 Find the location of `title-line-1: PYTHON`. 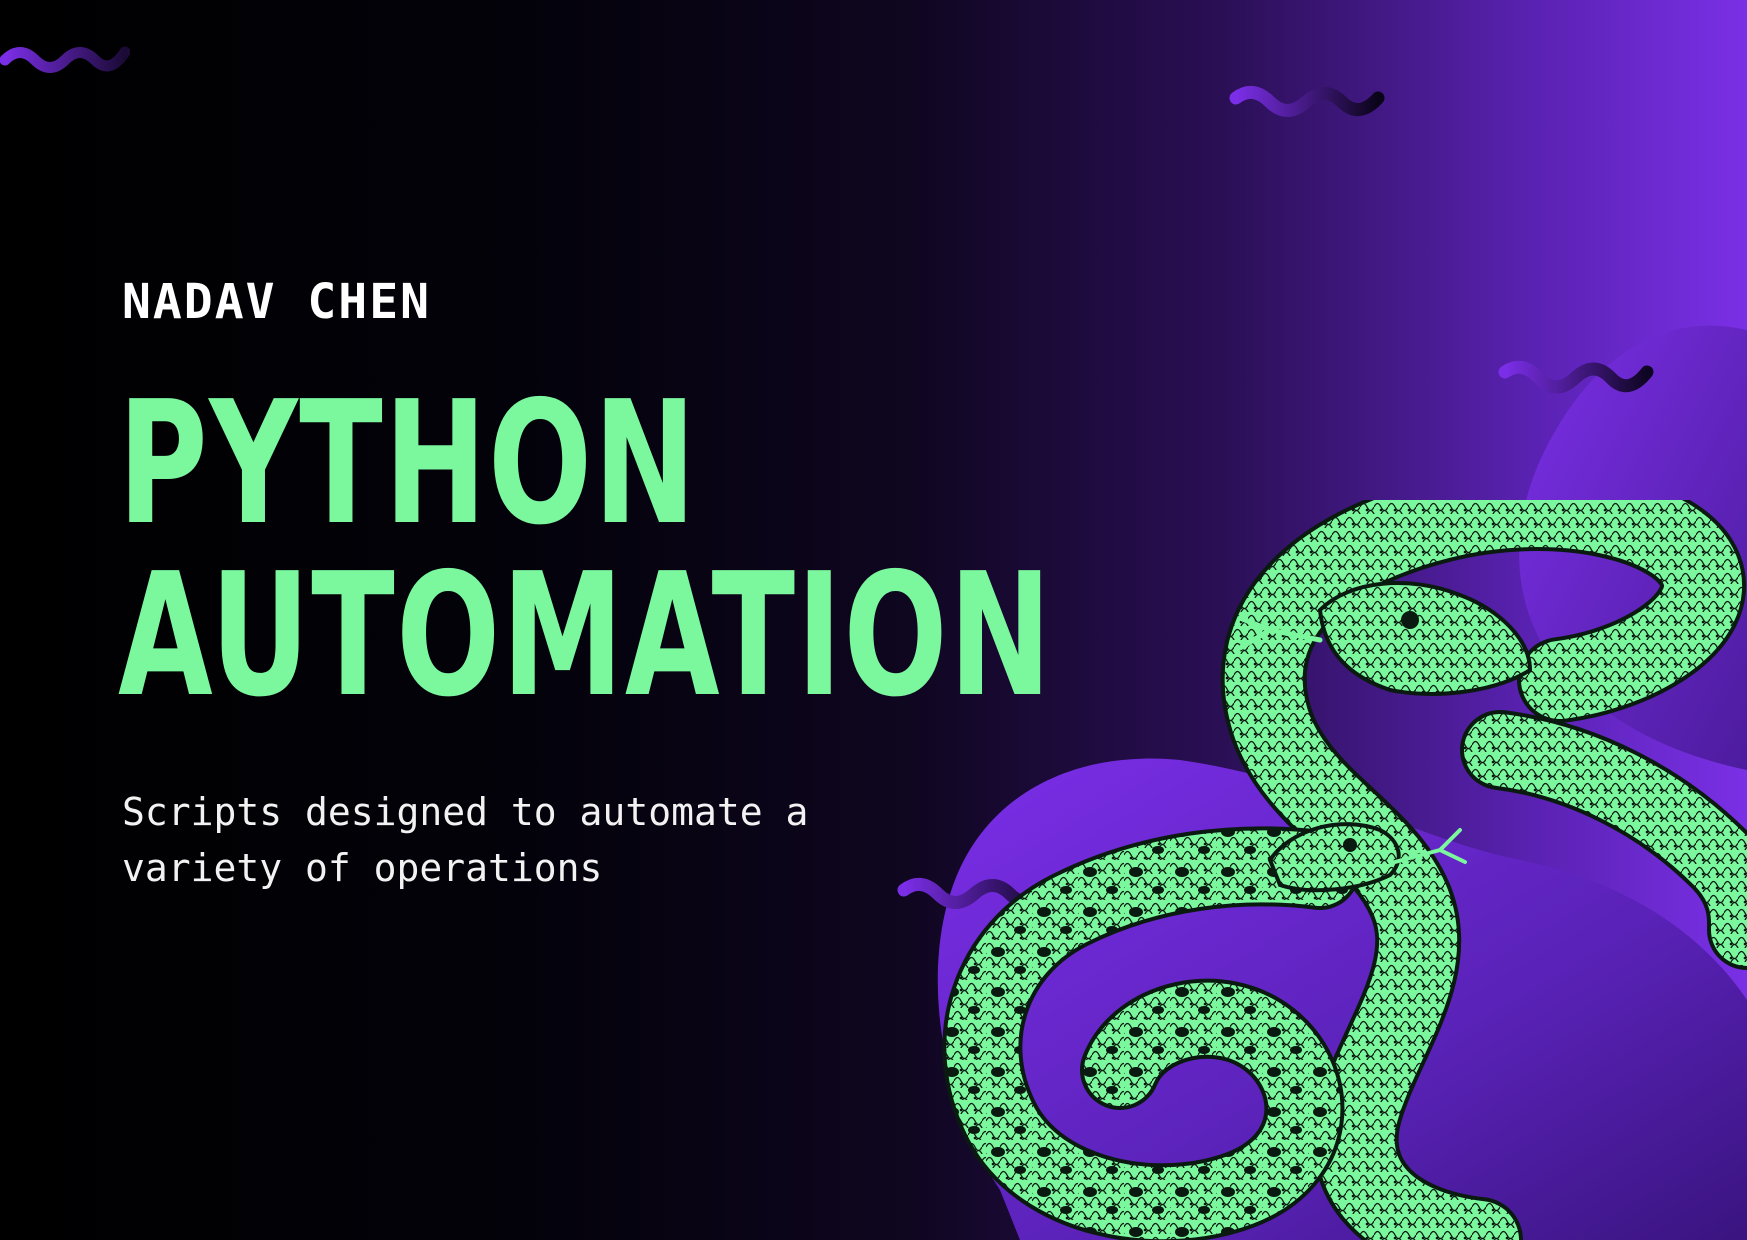

title-line-1: PYTHON is located at coordinates (408, 464).